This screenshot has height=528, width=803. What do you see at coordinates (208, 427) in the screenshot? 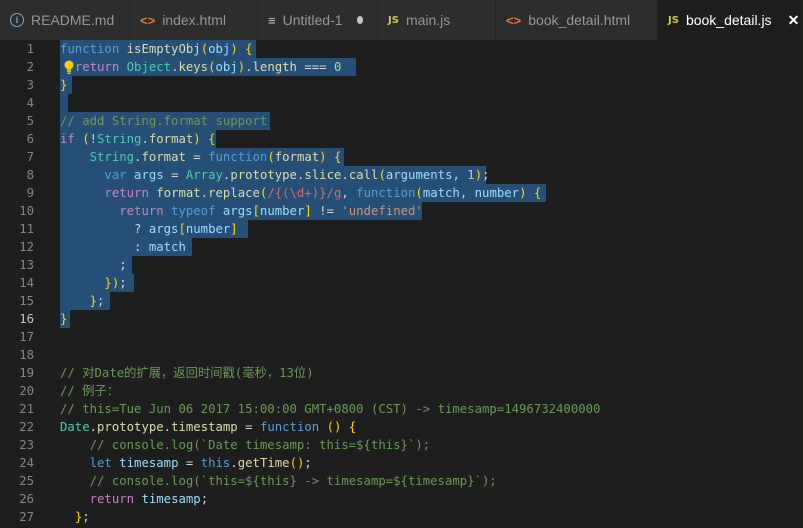
I see `code-text: Date.prototype.timestamp = function () {` at bounding box center [208, 427].